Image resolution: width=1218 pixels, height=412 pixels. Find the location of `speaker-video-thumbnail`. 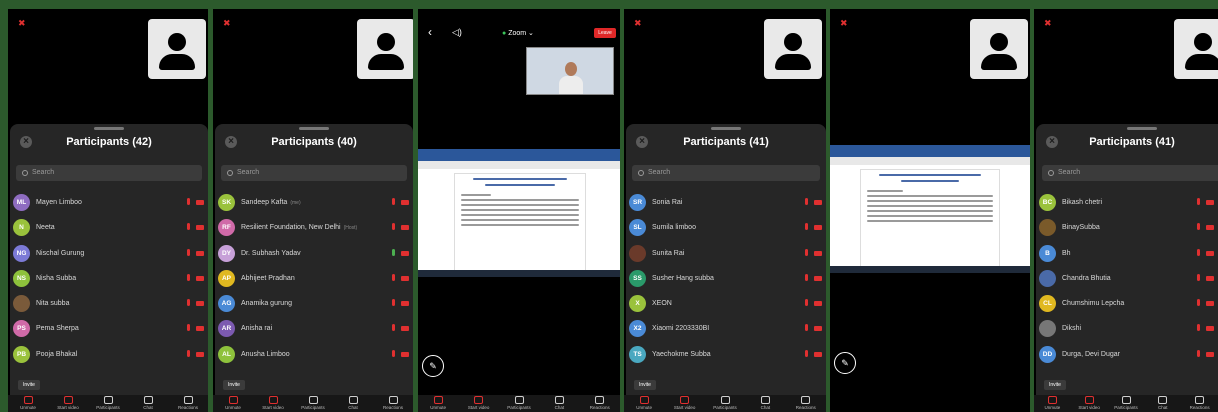

speaker-video-thumbnail is located at coordinates (570, 71).